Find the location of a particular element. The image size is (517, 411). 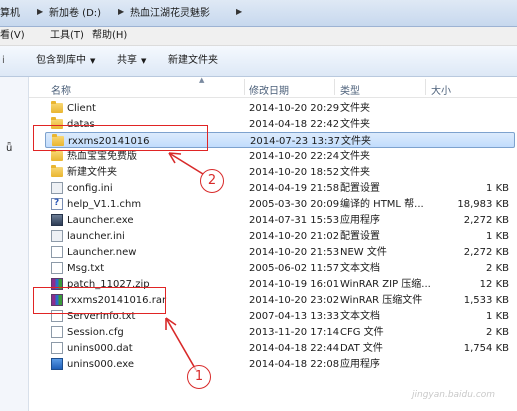

annotation-arrows is located at coordinates (184, 261).